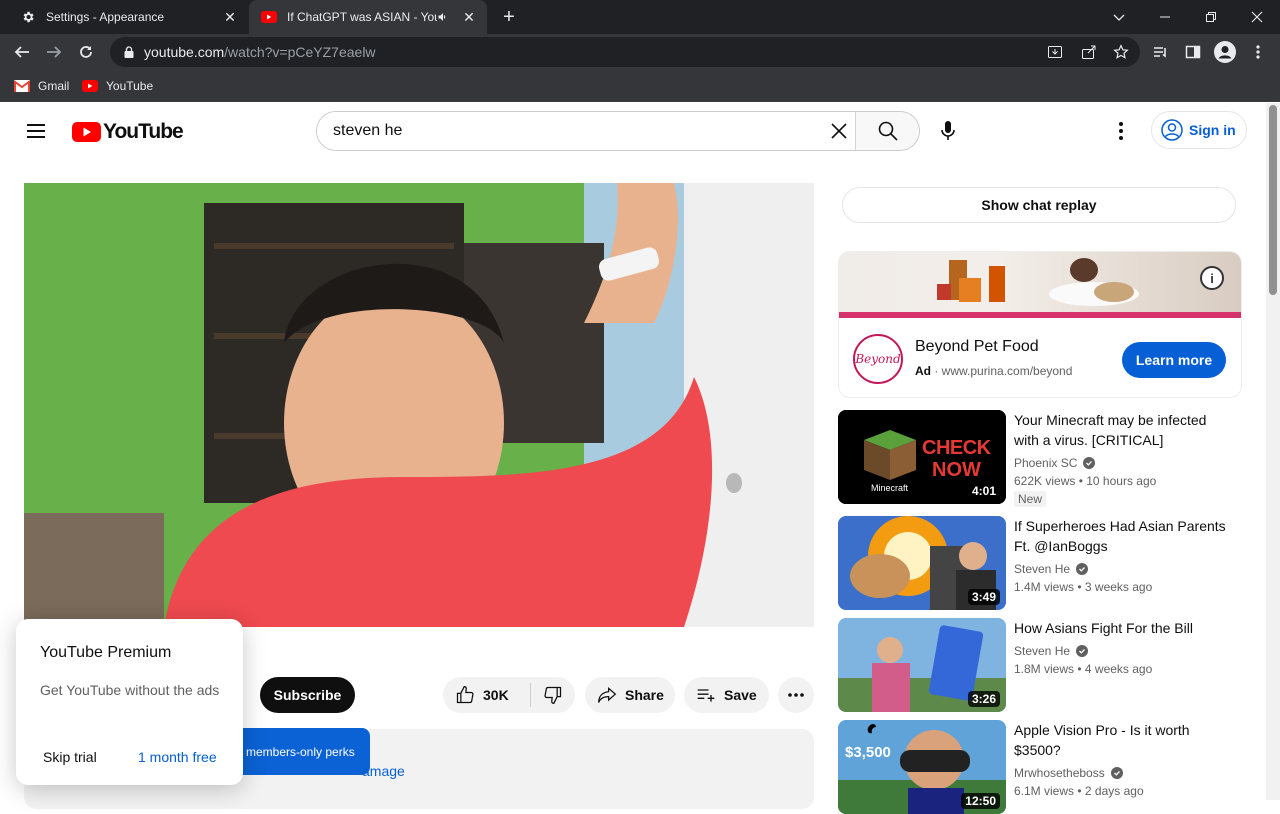  I want to click on upload-age: 10 hours ago, so click(1121, 481).